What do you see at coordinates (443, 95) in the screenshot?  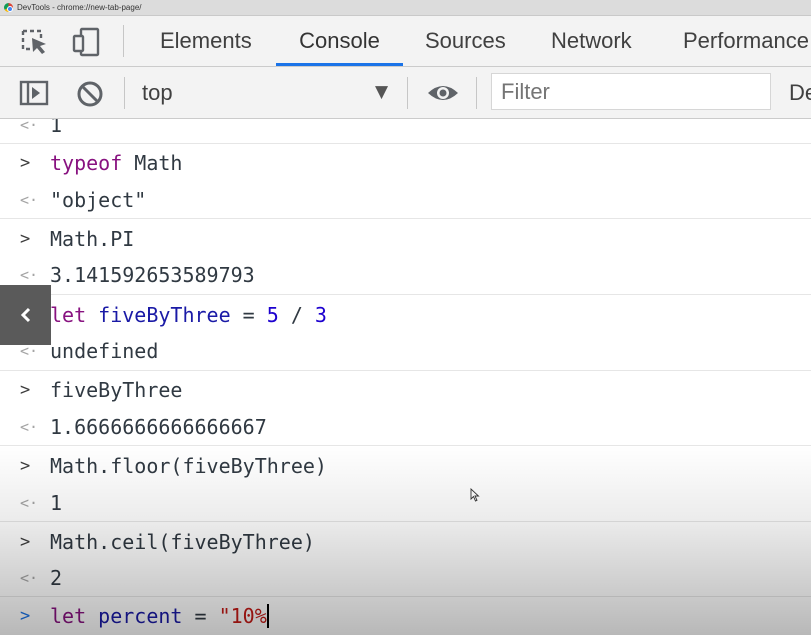 I see `live-expression-eye-icon` at bounding box center [443, 95].